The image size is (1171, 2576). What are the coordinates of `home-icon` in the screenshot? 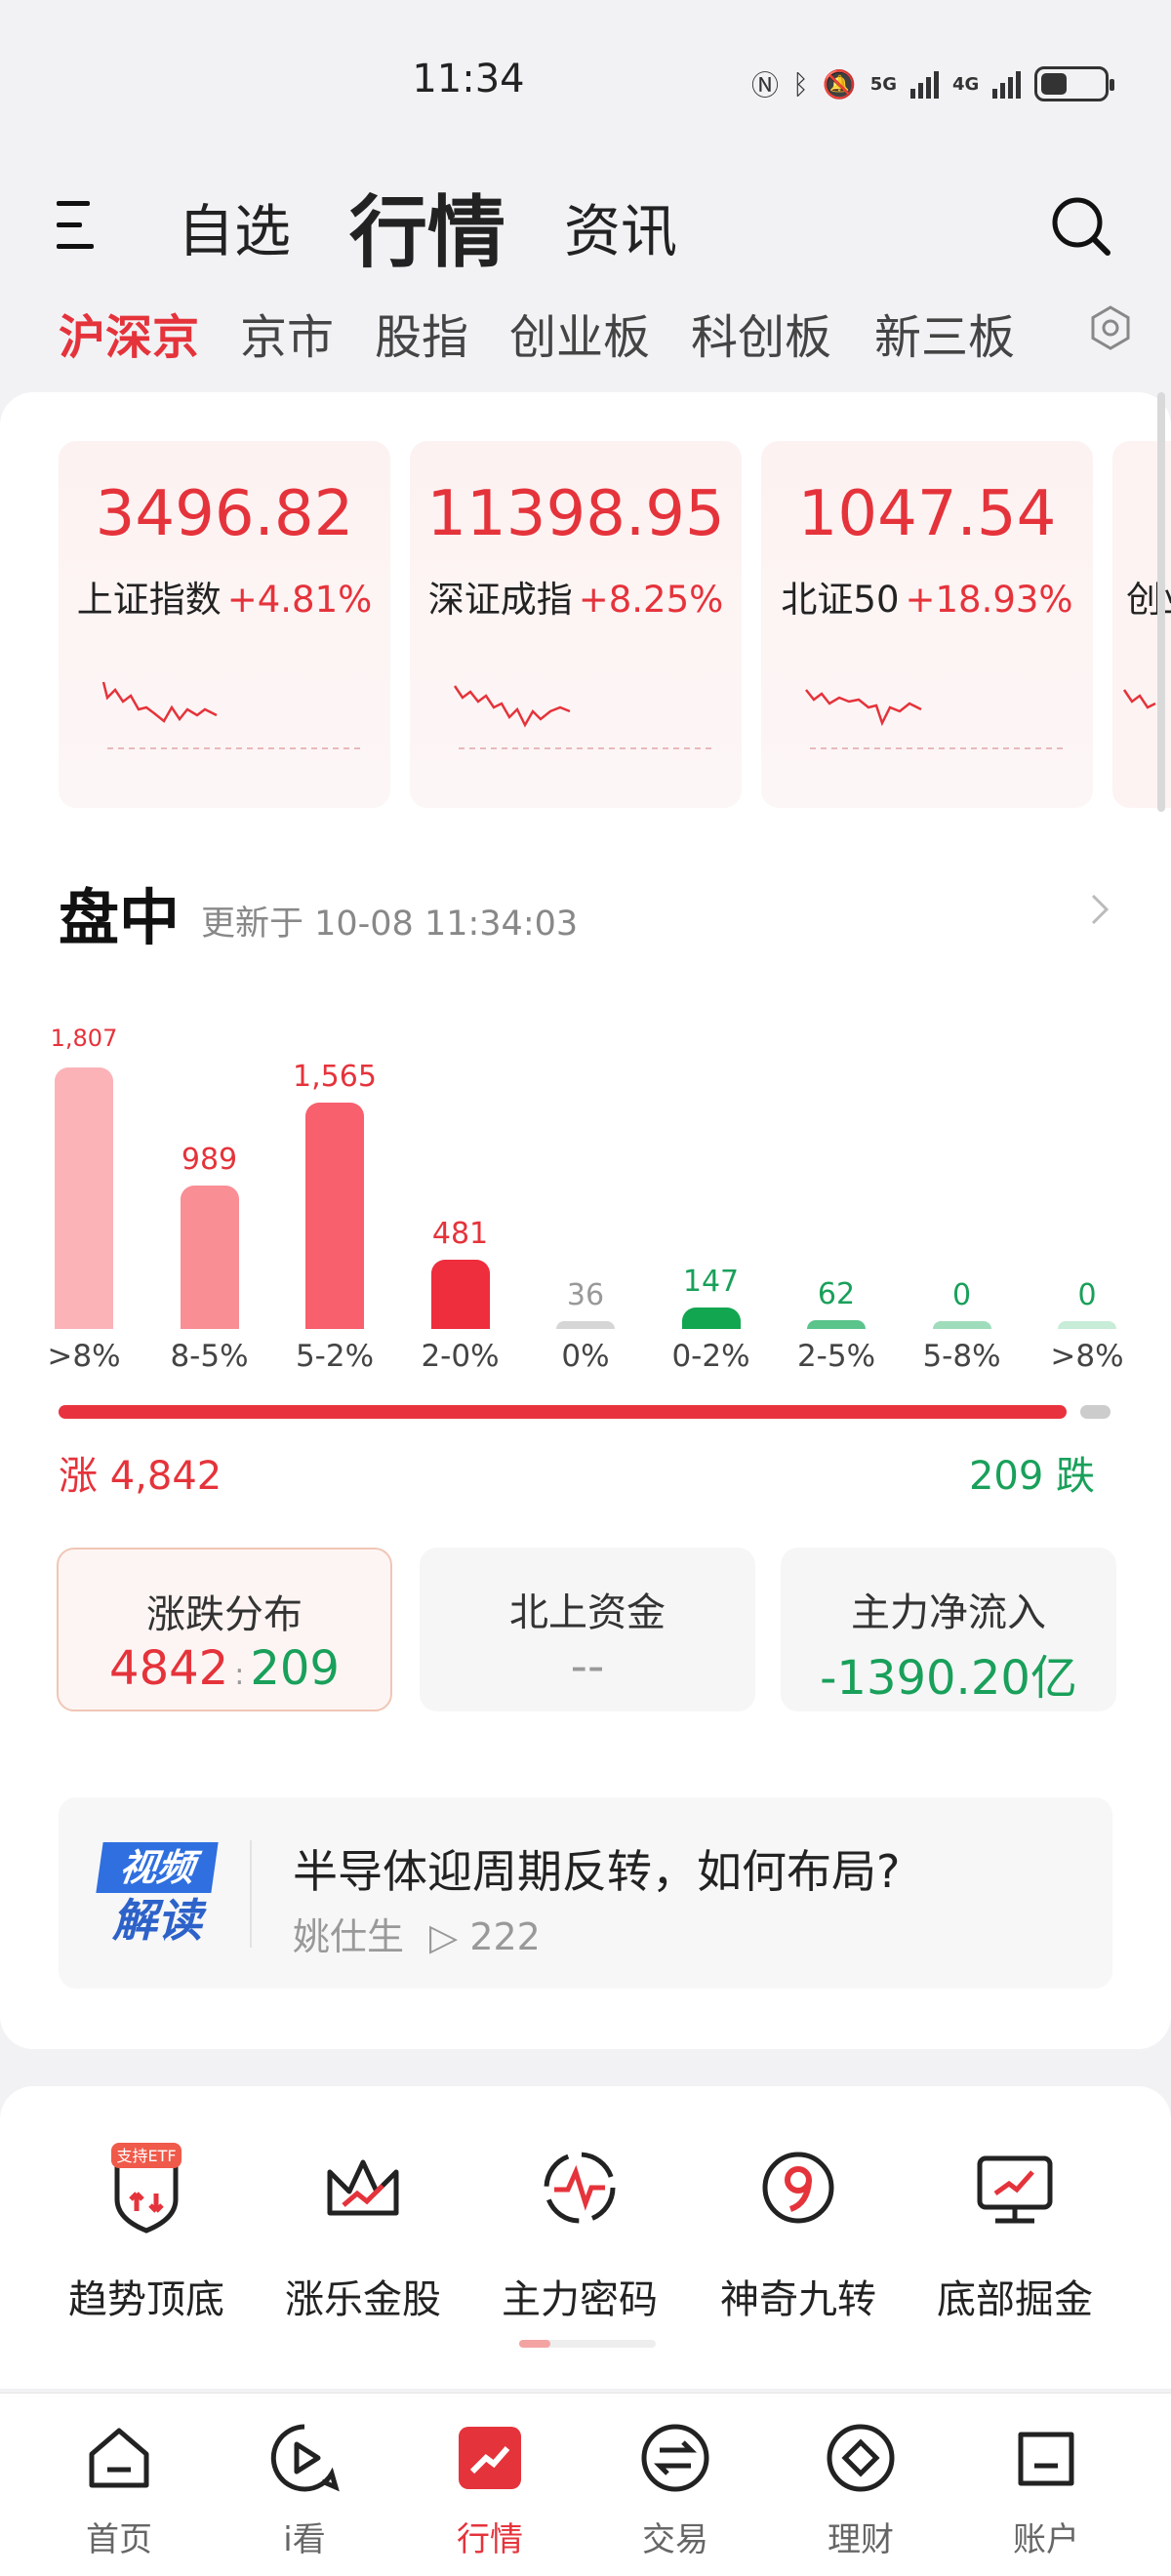 It's located at (119, 2458).